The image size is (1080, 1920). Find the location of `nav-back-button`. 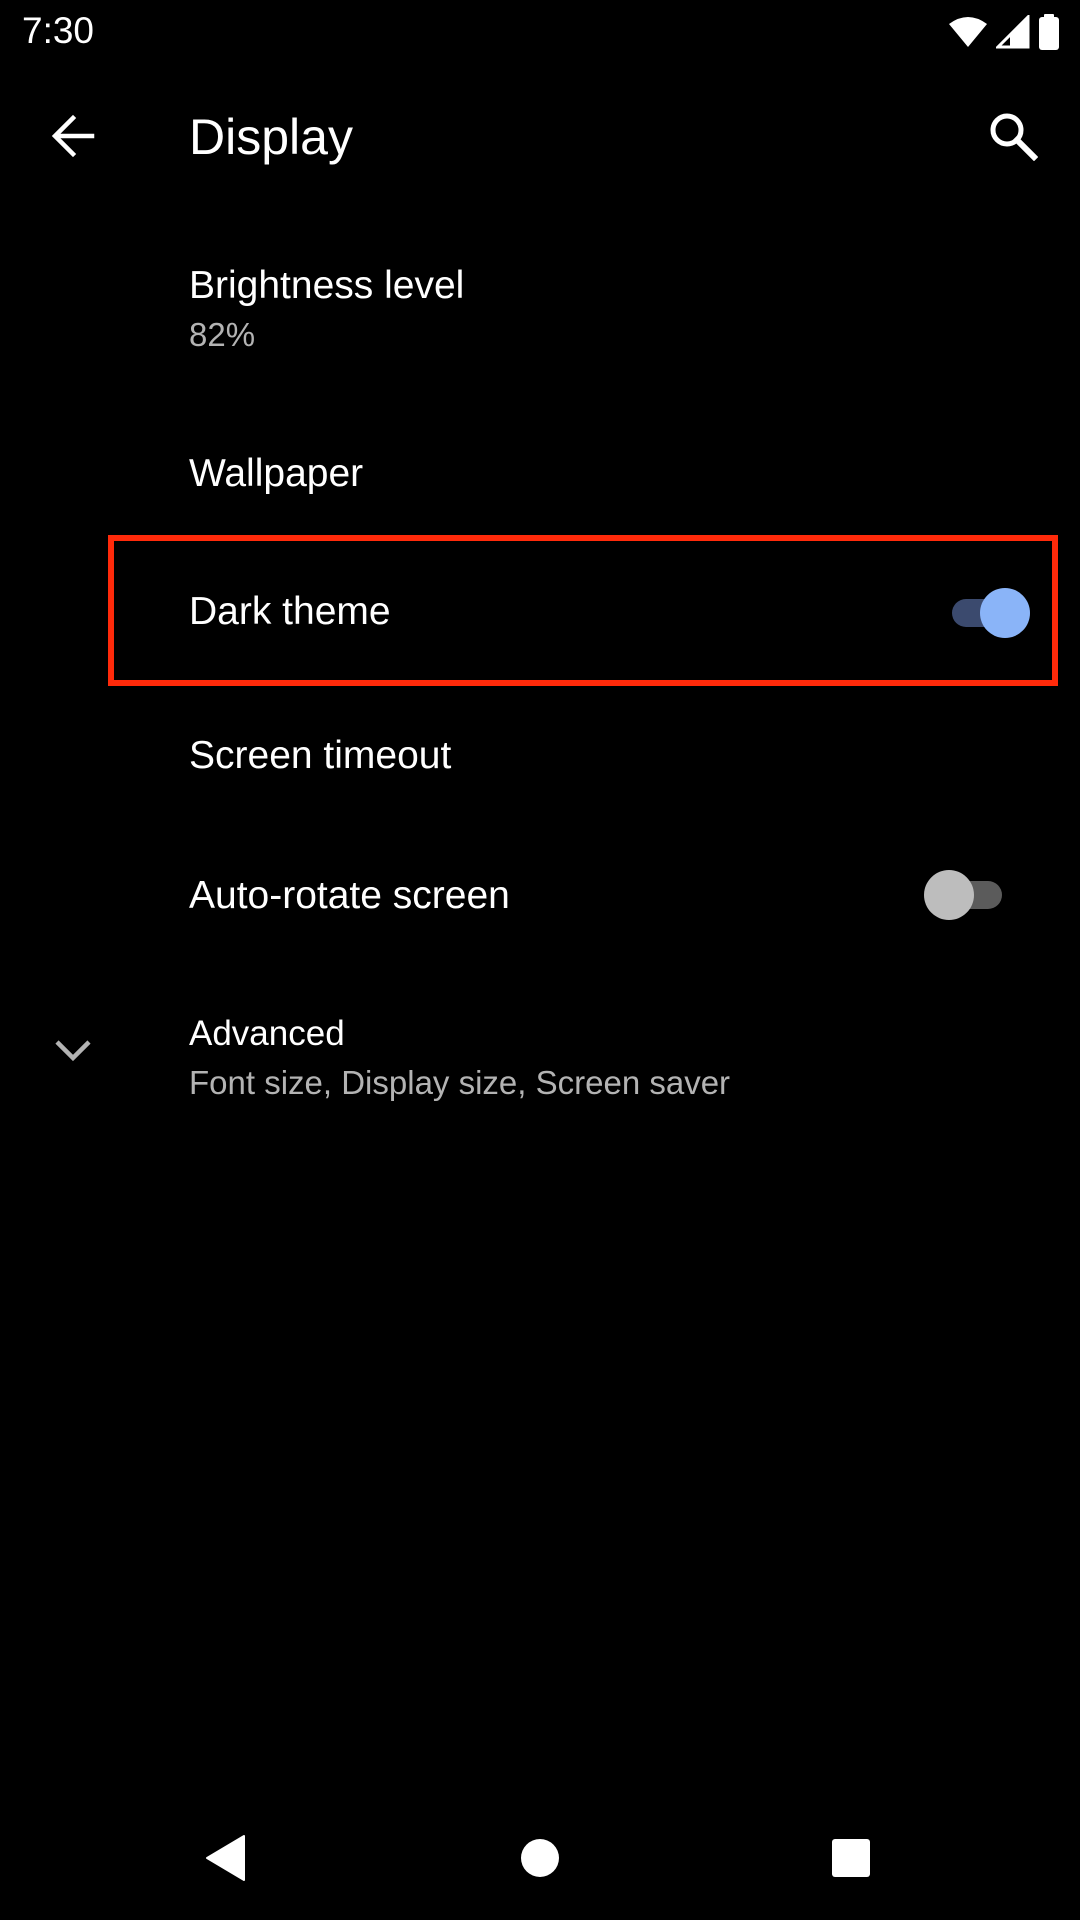

nav-back-button is located at coordinates (226, 1860).